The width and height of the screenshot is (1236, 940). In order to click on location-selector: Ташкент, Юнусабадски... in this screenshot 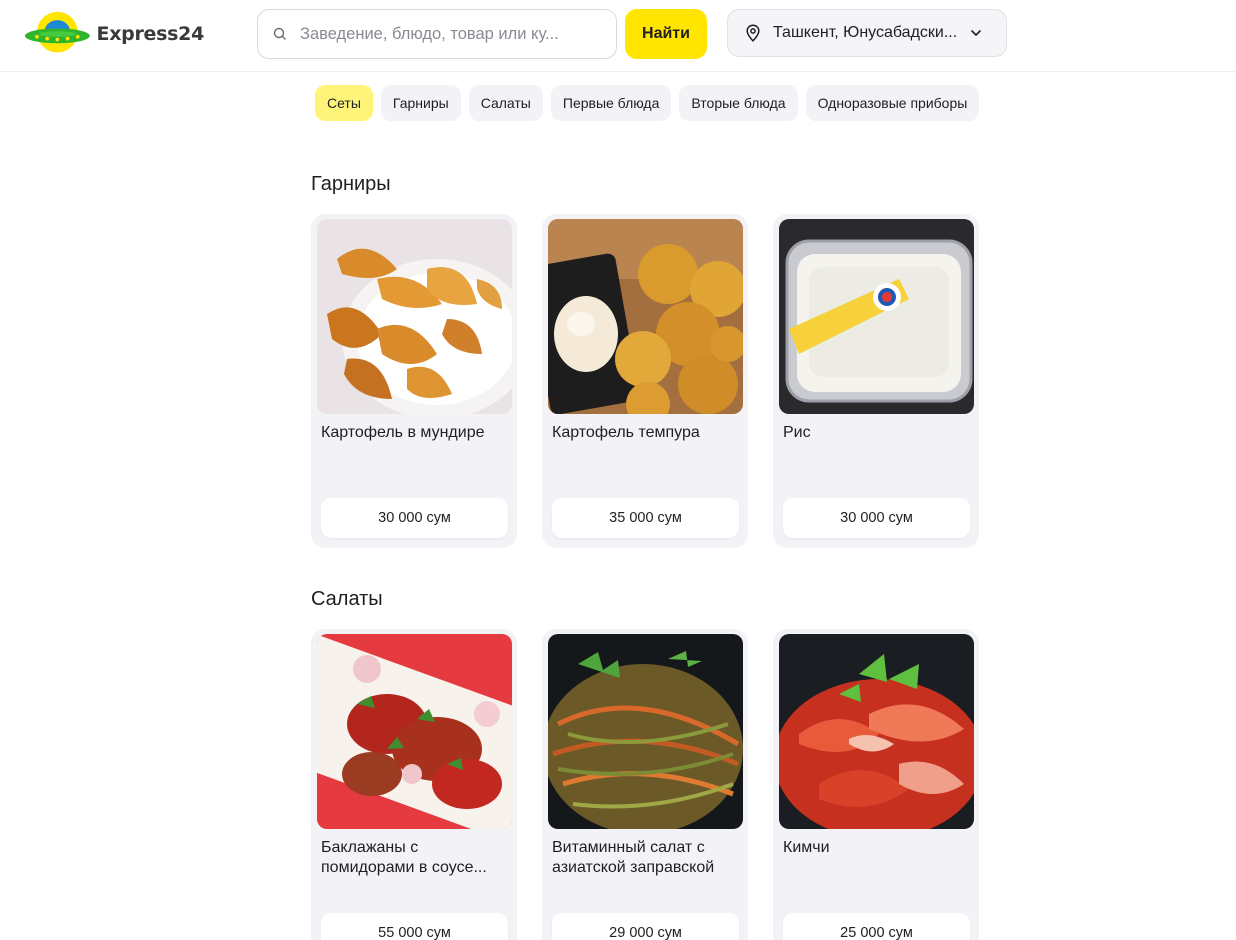, I will do `click(867, 33)`.